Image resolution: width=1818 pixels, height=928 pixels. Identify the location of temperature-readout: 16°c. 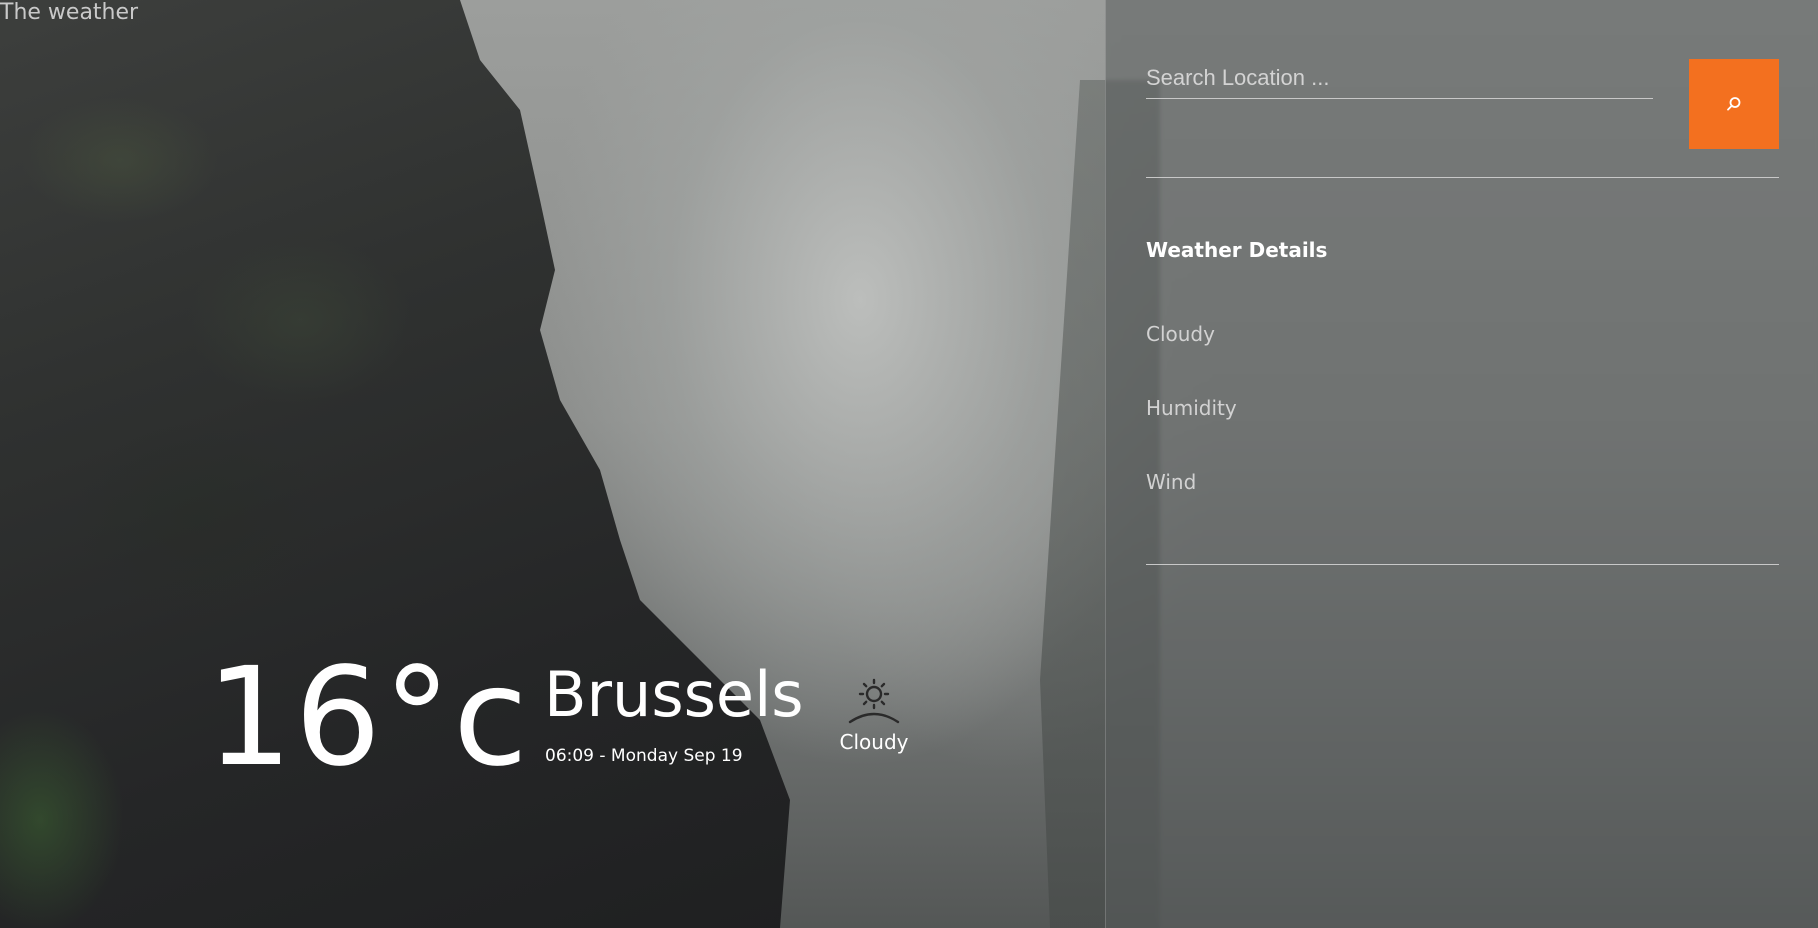
(368, 718).